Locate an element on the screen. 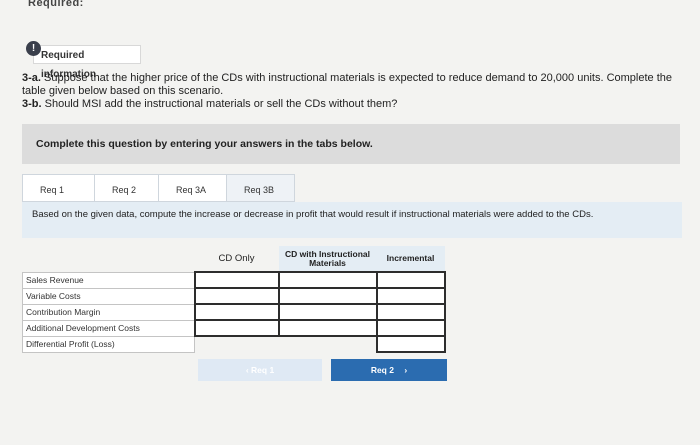 The height and width of the screenshot is (445, 700). variable-costs-incremental-input is located at coordinates (410, 296).